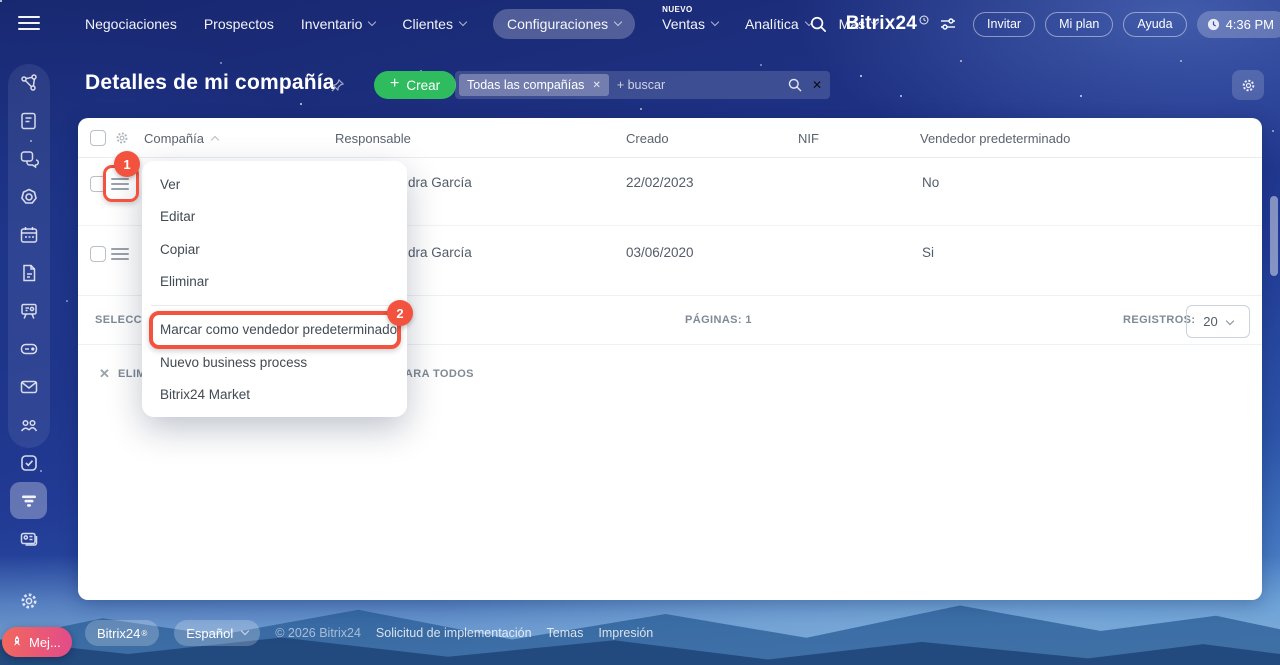  Describe the element at coordinates (29, 235) in the screenshot. I see `calendar-icon` at that location.